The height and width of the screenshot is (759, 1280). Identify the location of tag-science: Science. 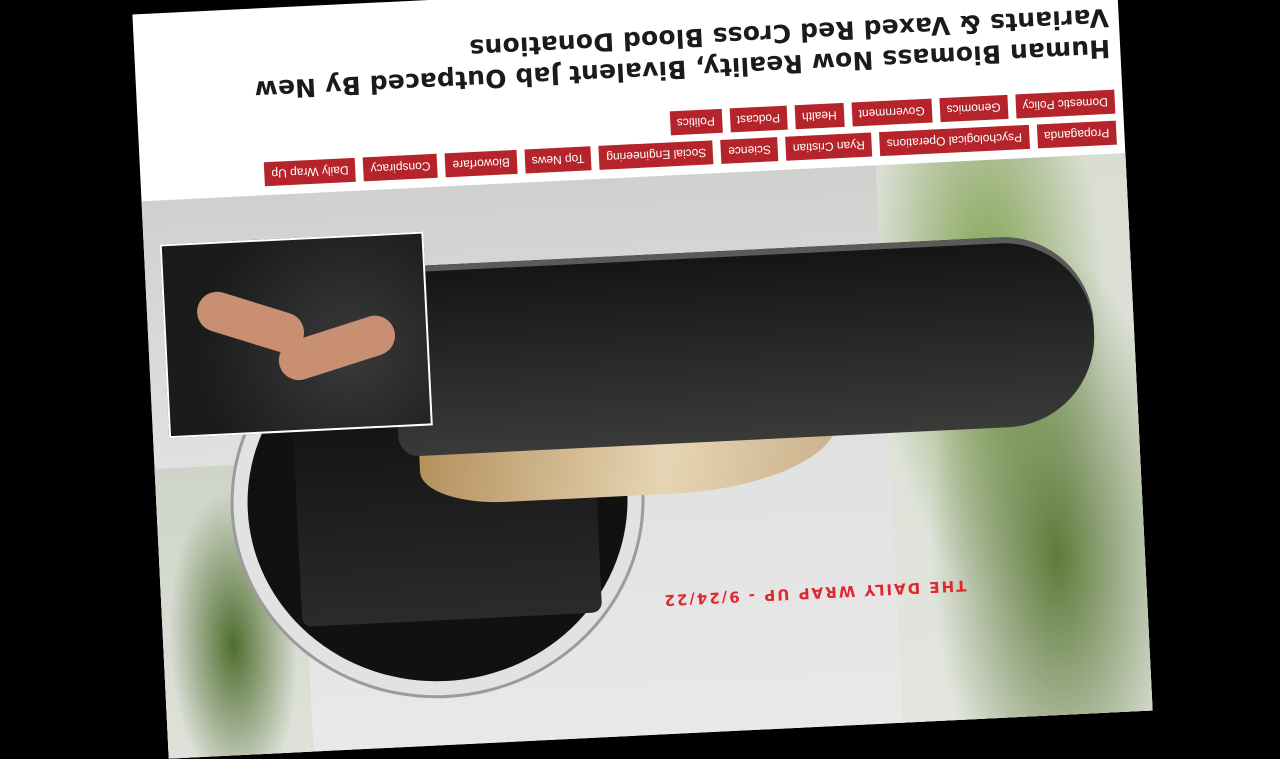
(749, 150).